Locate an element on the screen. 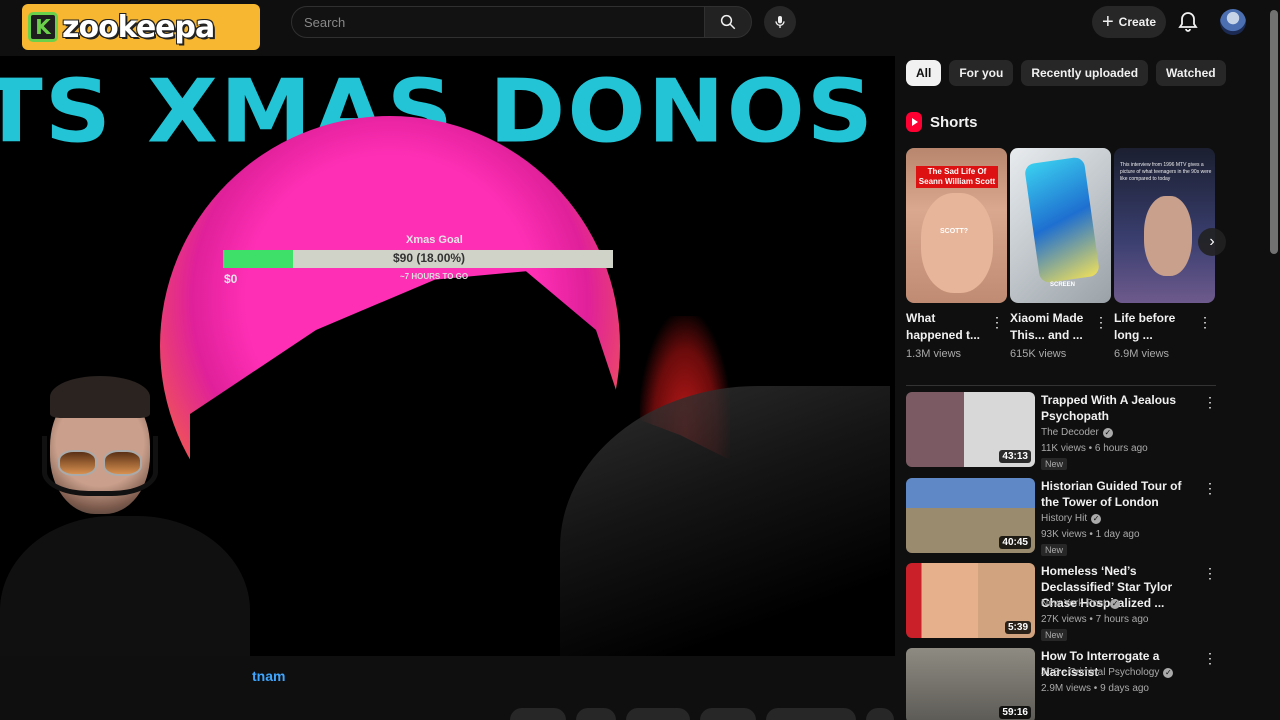 The width and height of the screenshot is (1280, 720). channel-name: New York Post ✓ is located at coordinates (1081, 603).